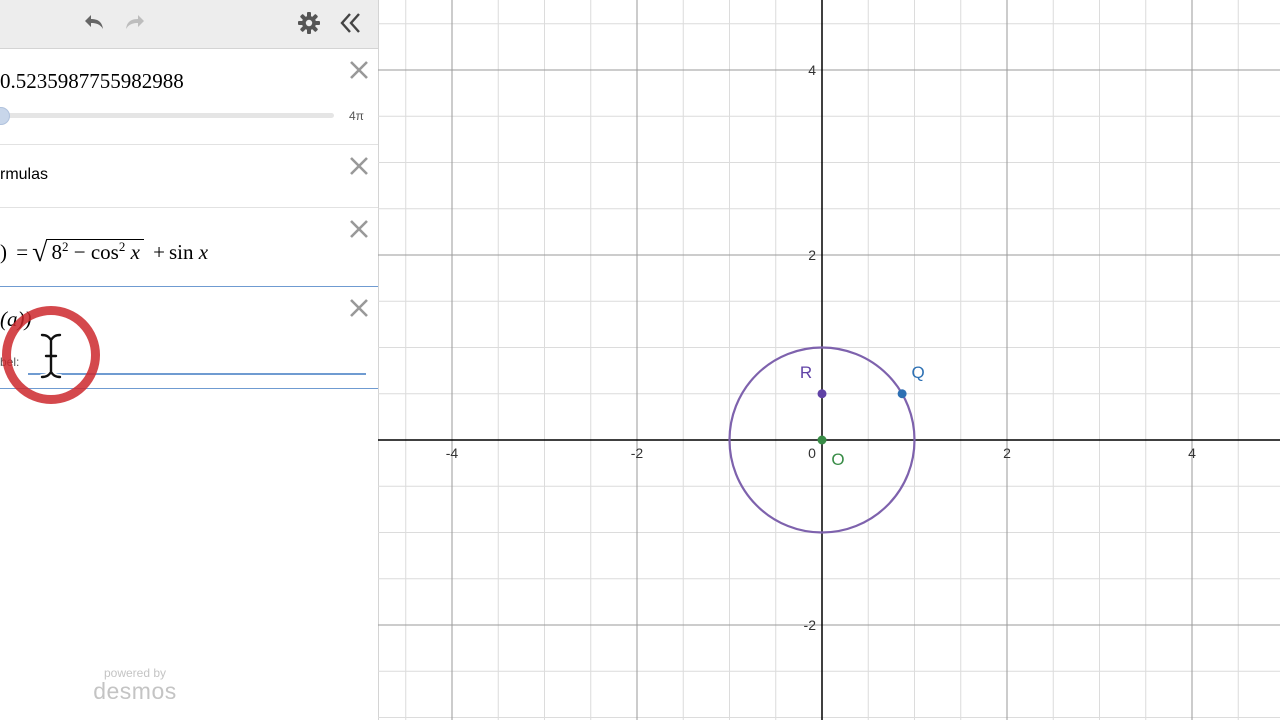 Image resolution: width=1280 pixels, height=720 pixels. Describe the element at coordinates (203, 252) in the screenshot. I see `sin-variable: x` at that location.